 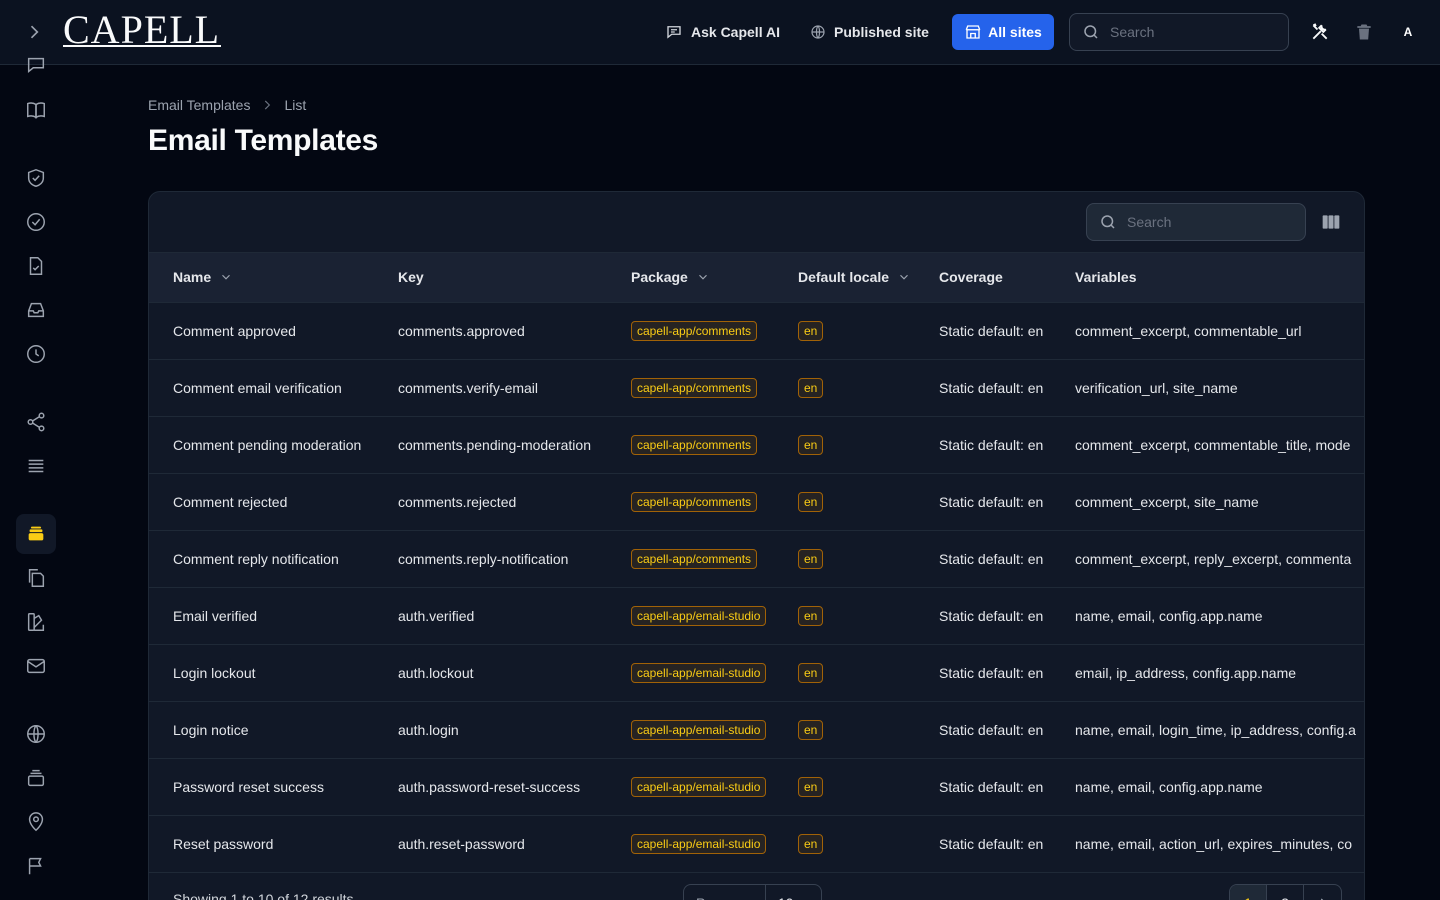 What do you see at coordinates (1185, 32) in the screenshot?
I see `global-search-input` at bounding box center [1185, 32].